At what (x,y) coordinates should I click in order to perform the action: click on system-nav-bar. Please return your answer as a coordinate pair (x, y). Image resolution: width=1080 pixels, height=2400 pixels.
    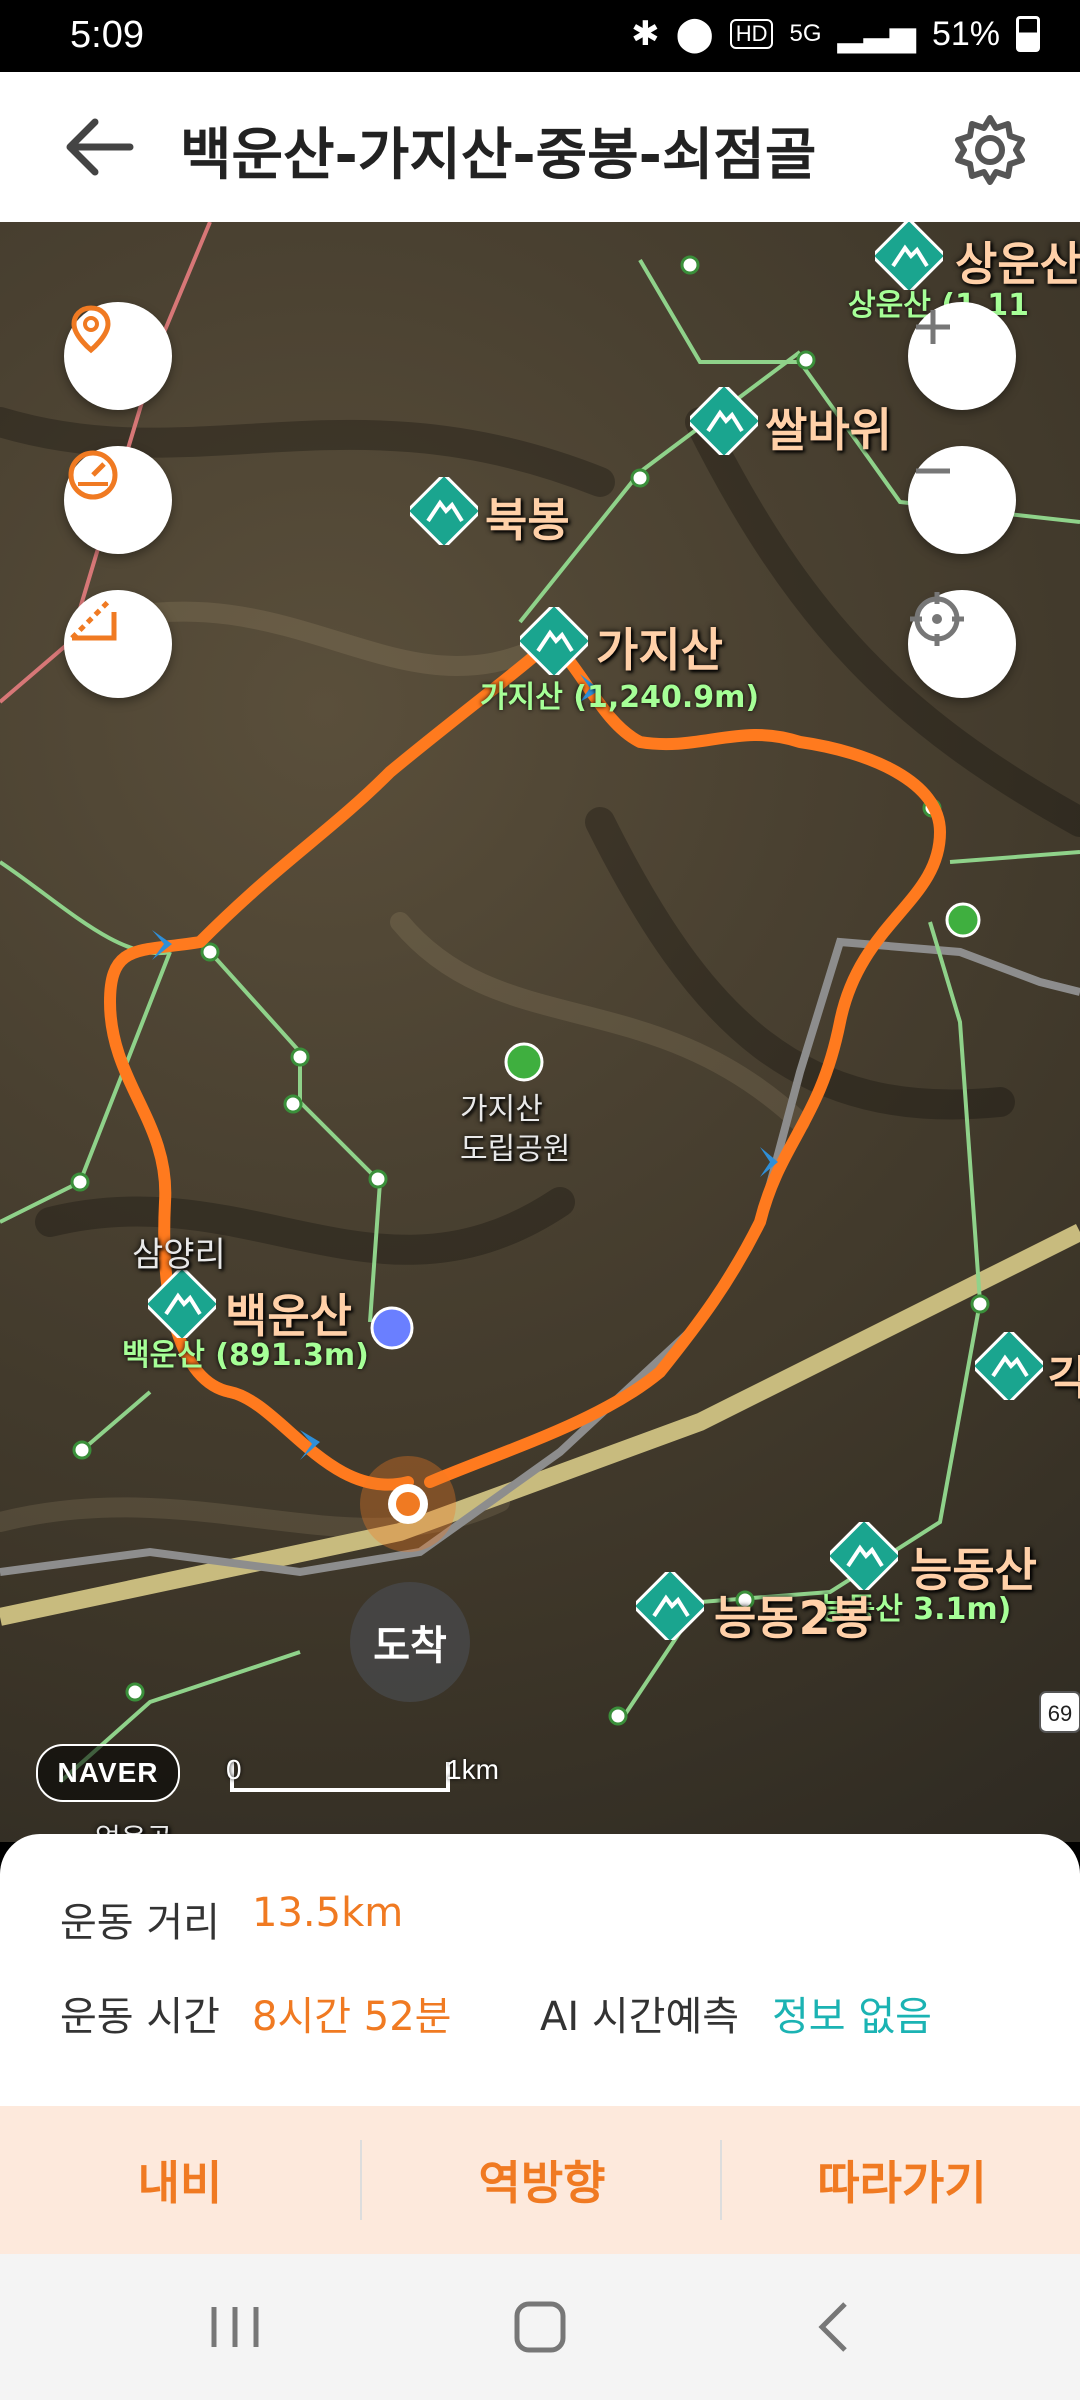
    Looking at the image, I should click on (540, 2327).